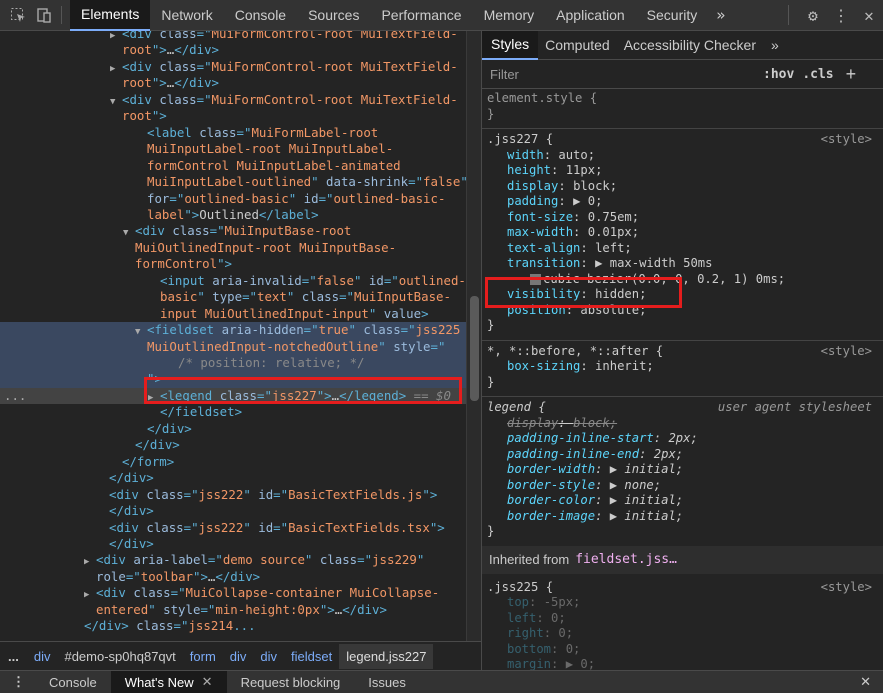  I want to click on dom-scrollbar, so click(473, 336).